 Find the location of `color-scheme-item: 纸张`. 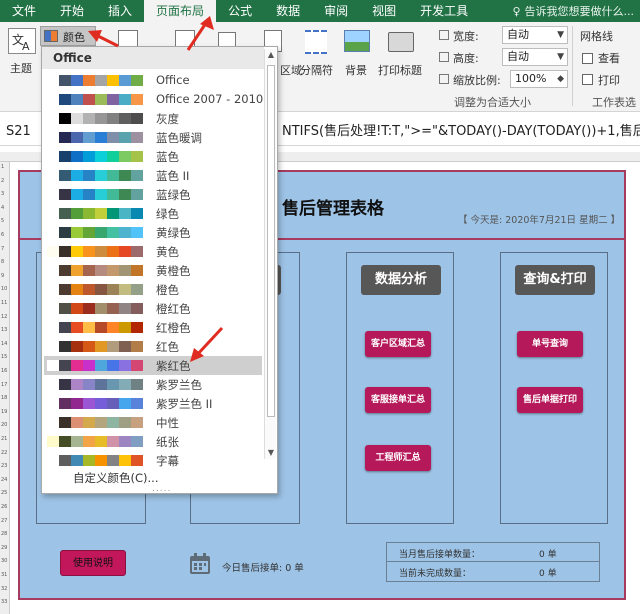

color-scheme-item: 纸张 is located at coordinates (153, 441).